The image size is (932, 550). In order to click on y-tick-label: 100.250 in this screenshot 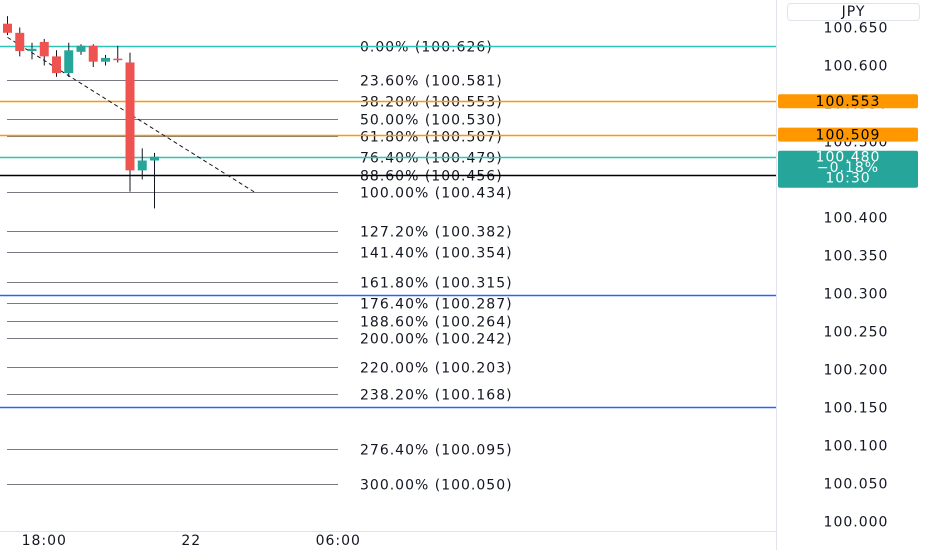, I will do `click(856, 333)`.